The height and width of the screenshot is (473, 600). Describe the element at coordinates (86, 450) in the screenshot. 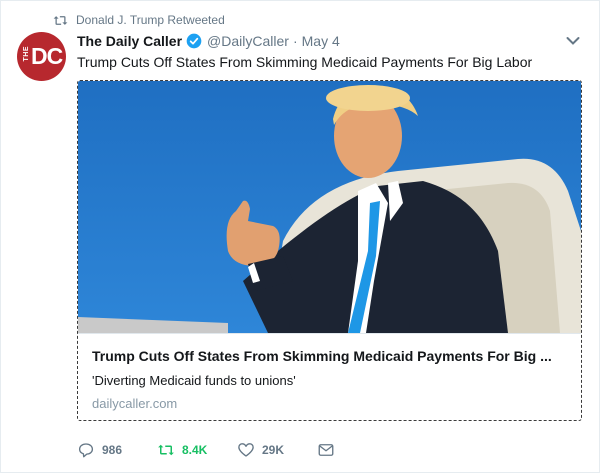

I see `reply-icon` at that location.